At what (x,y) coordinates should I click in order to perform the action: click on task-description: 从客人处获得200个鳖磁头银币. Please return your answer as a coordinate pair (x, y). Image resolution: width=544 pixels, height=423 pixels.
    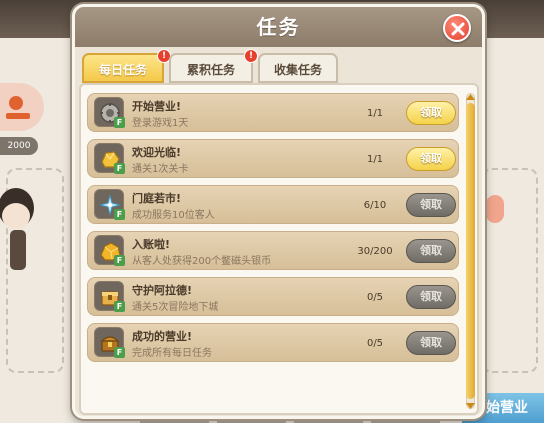
    Looking at the image, I should click on (202, 261).